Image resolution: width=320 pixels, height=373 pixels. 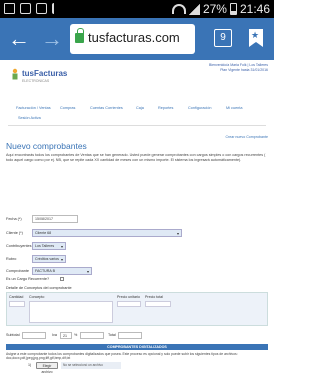 What do you see at coordinates (165, 108) in the screenshot?
I see `menu-item-reportes: Reportes` at bounding box center [165, 108].